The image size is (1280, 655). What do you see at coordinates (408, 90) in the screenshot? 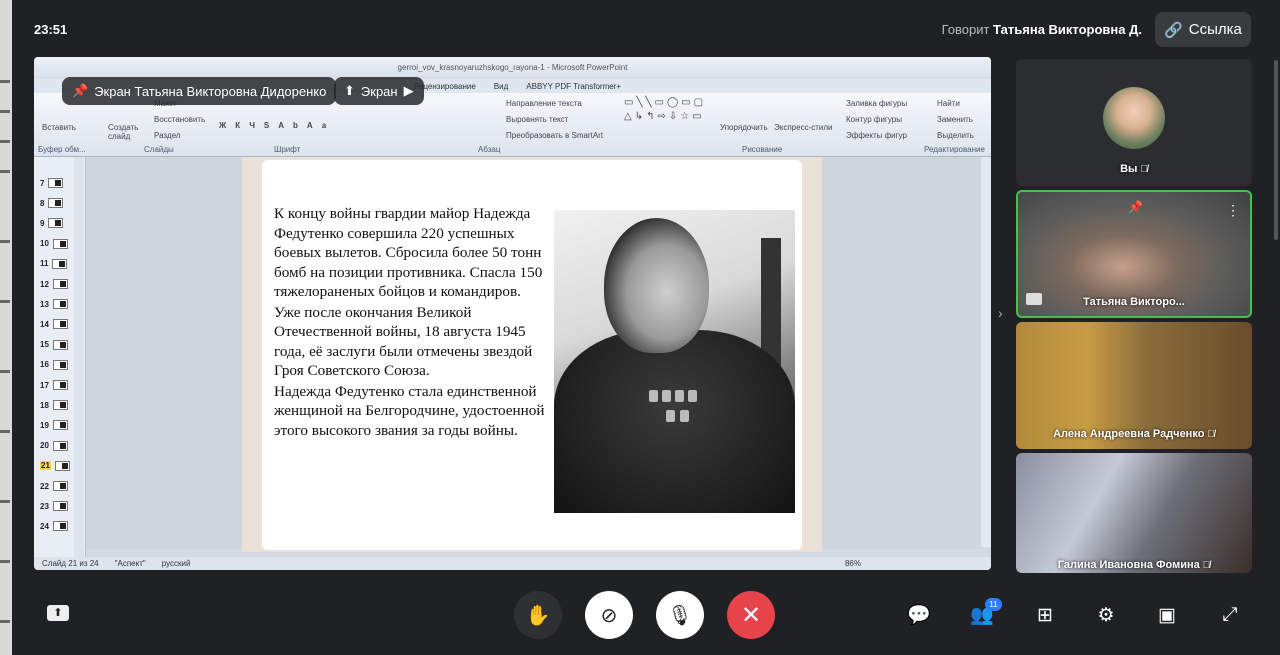
I see `camera-icon: ▶` at bounding box center [408, 90].